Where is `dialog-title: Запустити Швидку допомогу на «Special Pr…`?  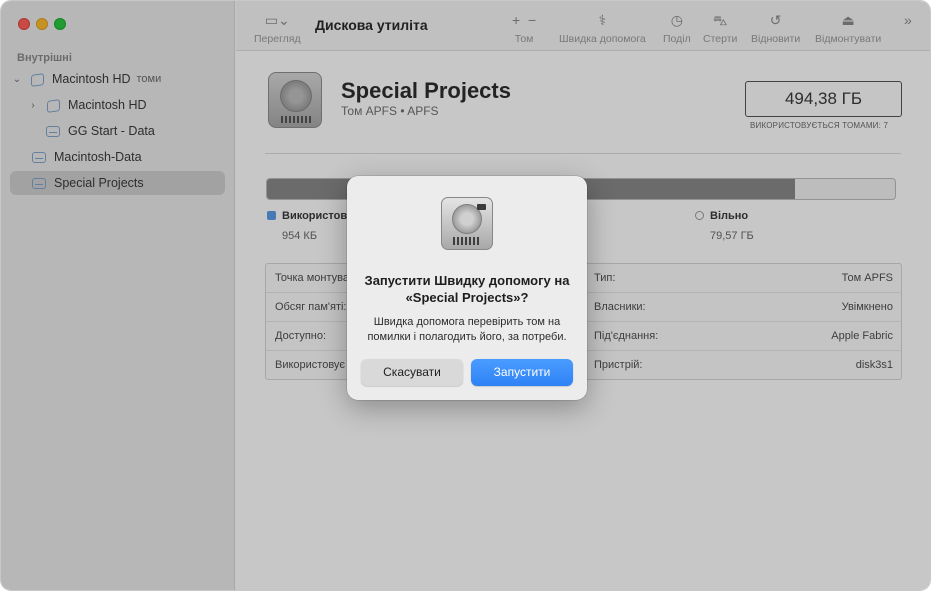
dialog-title: Запустити Швидку допомогу на «Special Pr… is located at coordinates (467, 289).